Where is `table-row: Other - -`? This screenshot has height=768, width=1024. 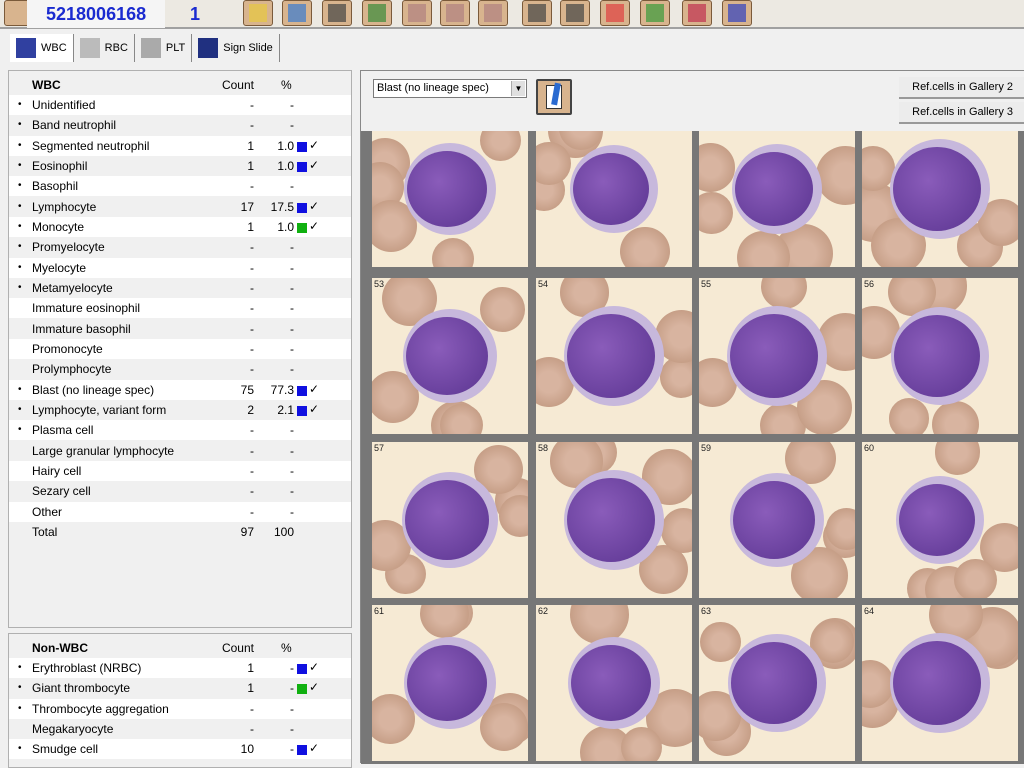 table-row: Other - - is located at coordinates (180, 511).